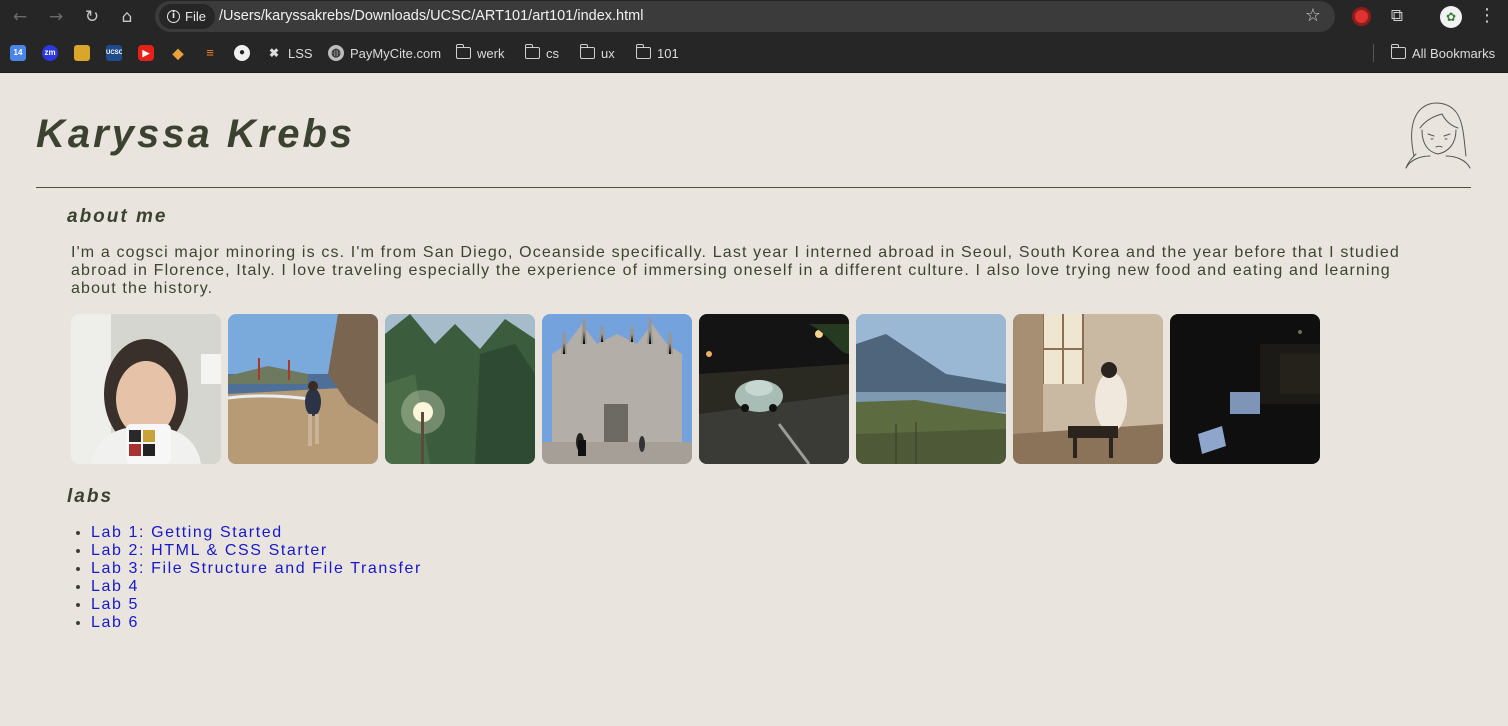  What do you see at coordinates (209, 550) in the screenshot?
I see `lab-2-link: Lab 2: HTML & CSS Starter` at bounding box center [209, 550].